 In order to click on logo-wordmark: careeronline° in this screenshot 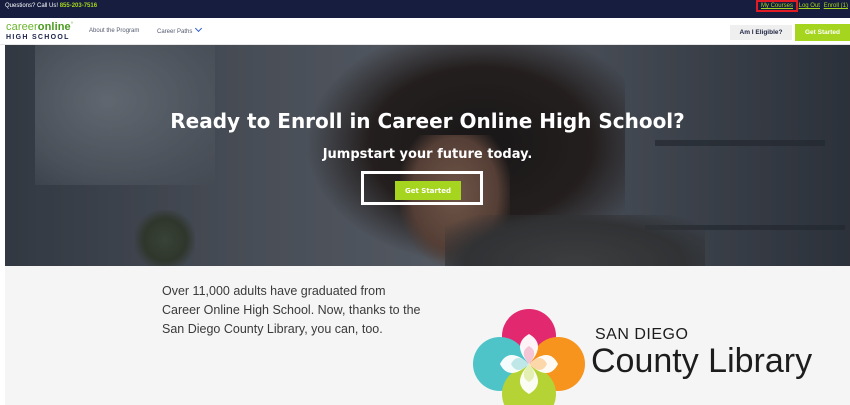, I will do `click(39, 27)`.